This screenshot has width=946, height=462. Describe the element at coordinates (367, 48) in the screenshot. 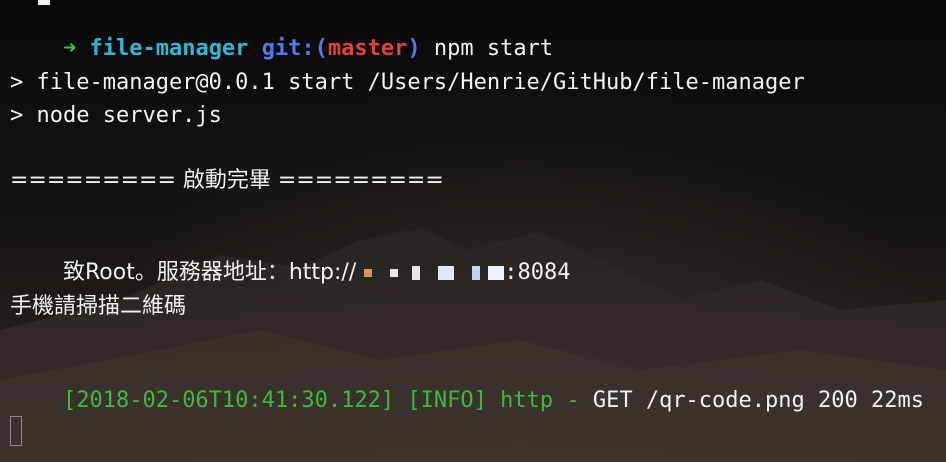

I see `git-branch: master` at that location.